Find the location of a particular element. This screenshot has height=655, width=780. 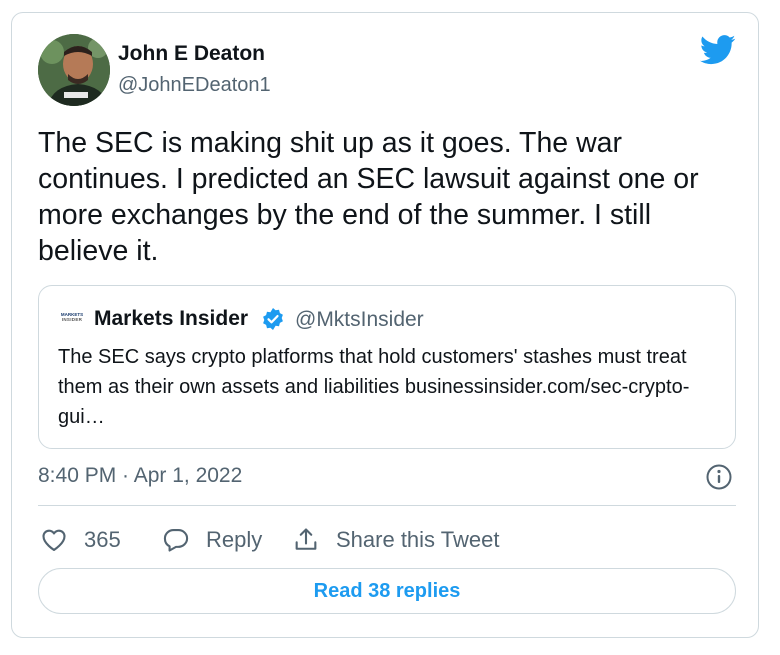

share-label: Share this Tweet is located at coordinates (418, 539).